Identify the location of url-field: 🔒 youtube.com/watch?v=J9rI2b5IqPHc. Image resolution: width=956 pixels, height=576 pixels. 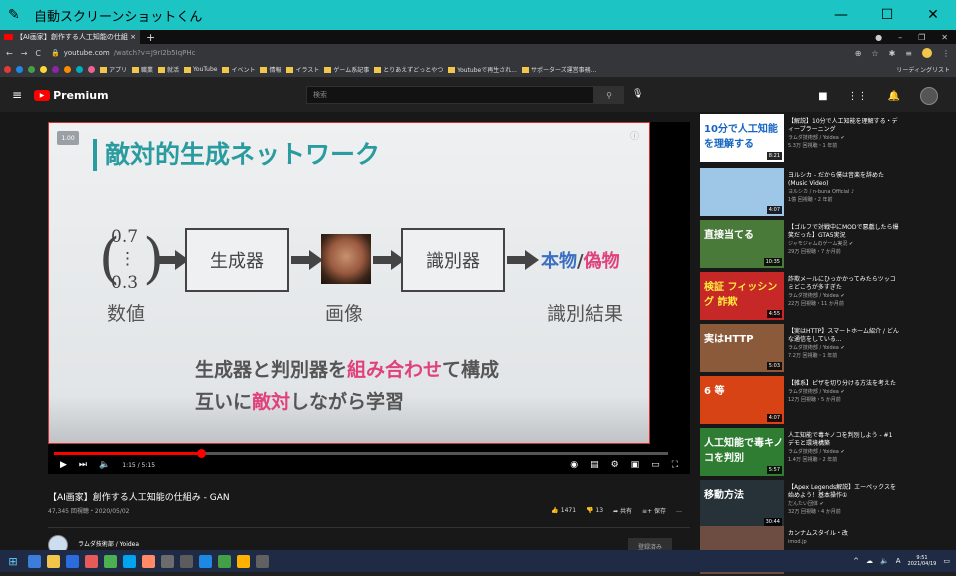
(123, 53).